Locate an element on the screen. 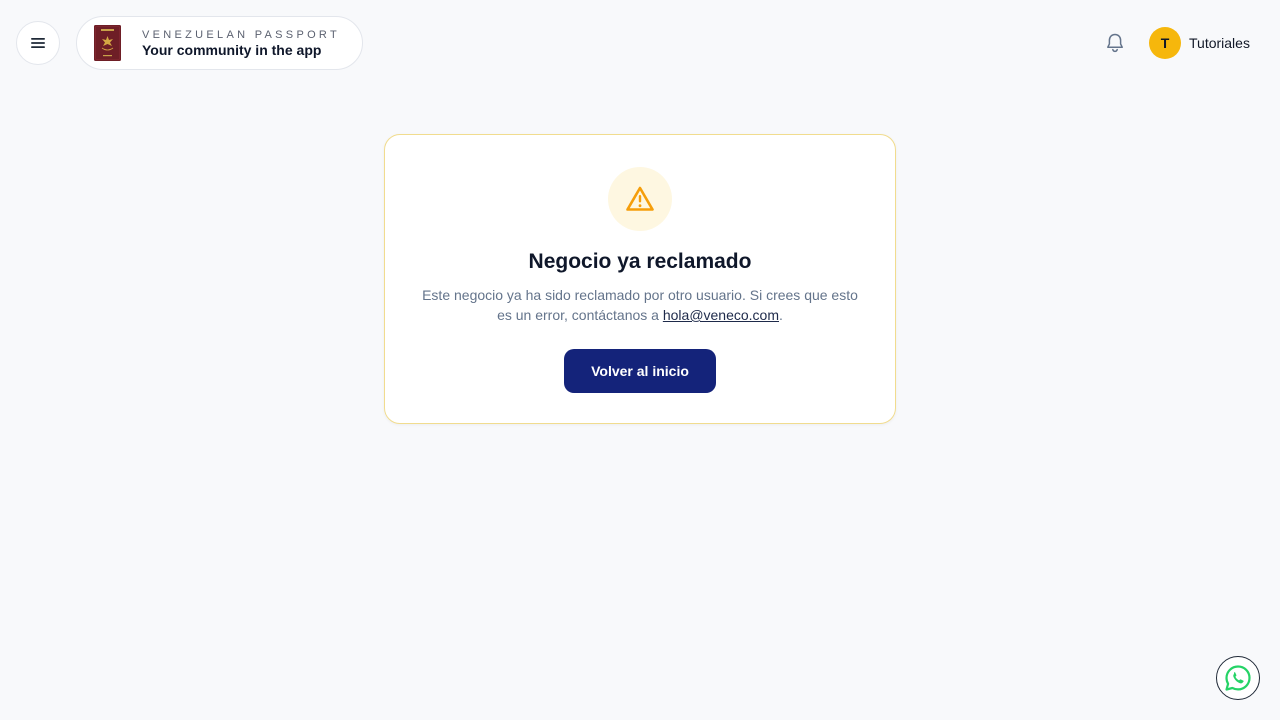 This screenshot has width=1280, height=720. contact-email-link: hola@veneco.com is located at coordinates (721, 315).